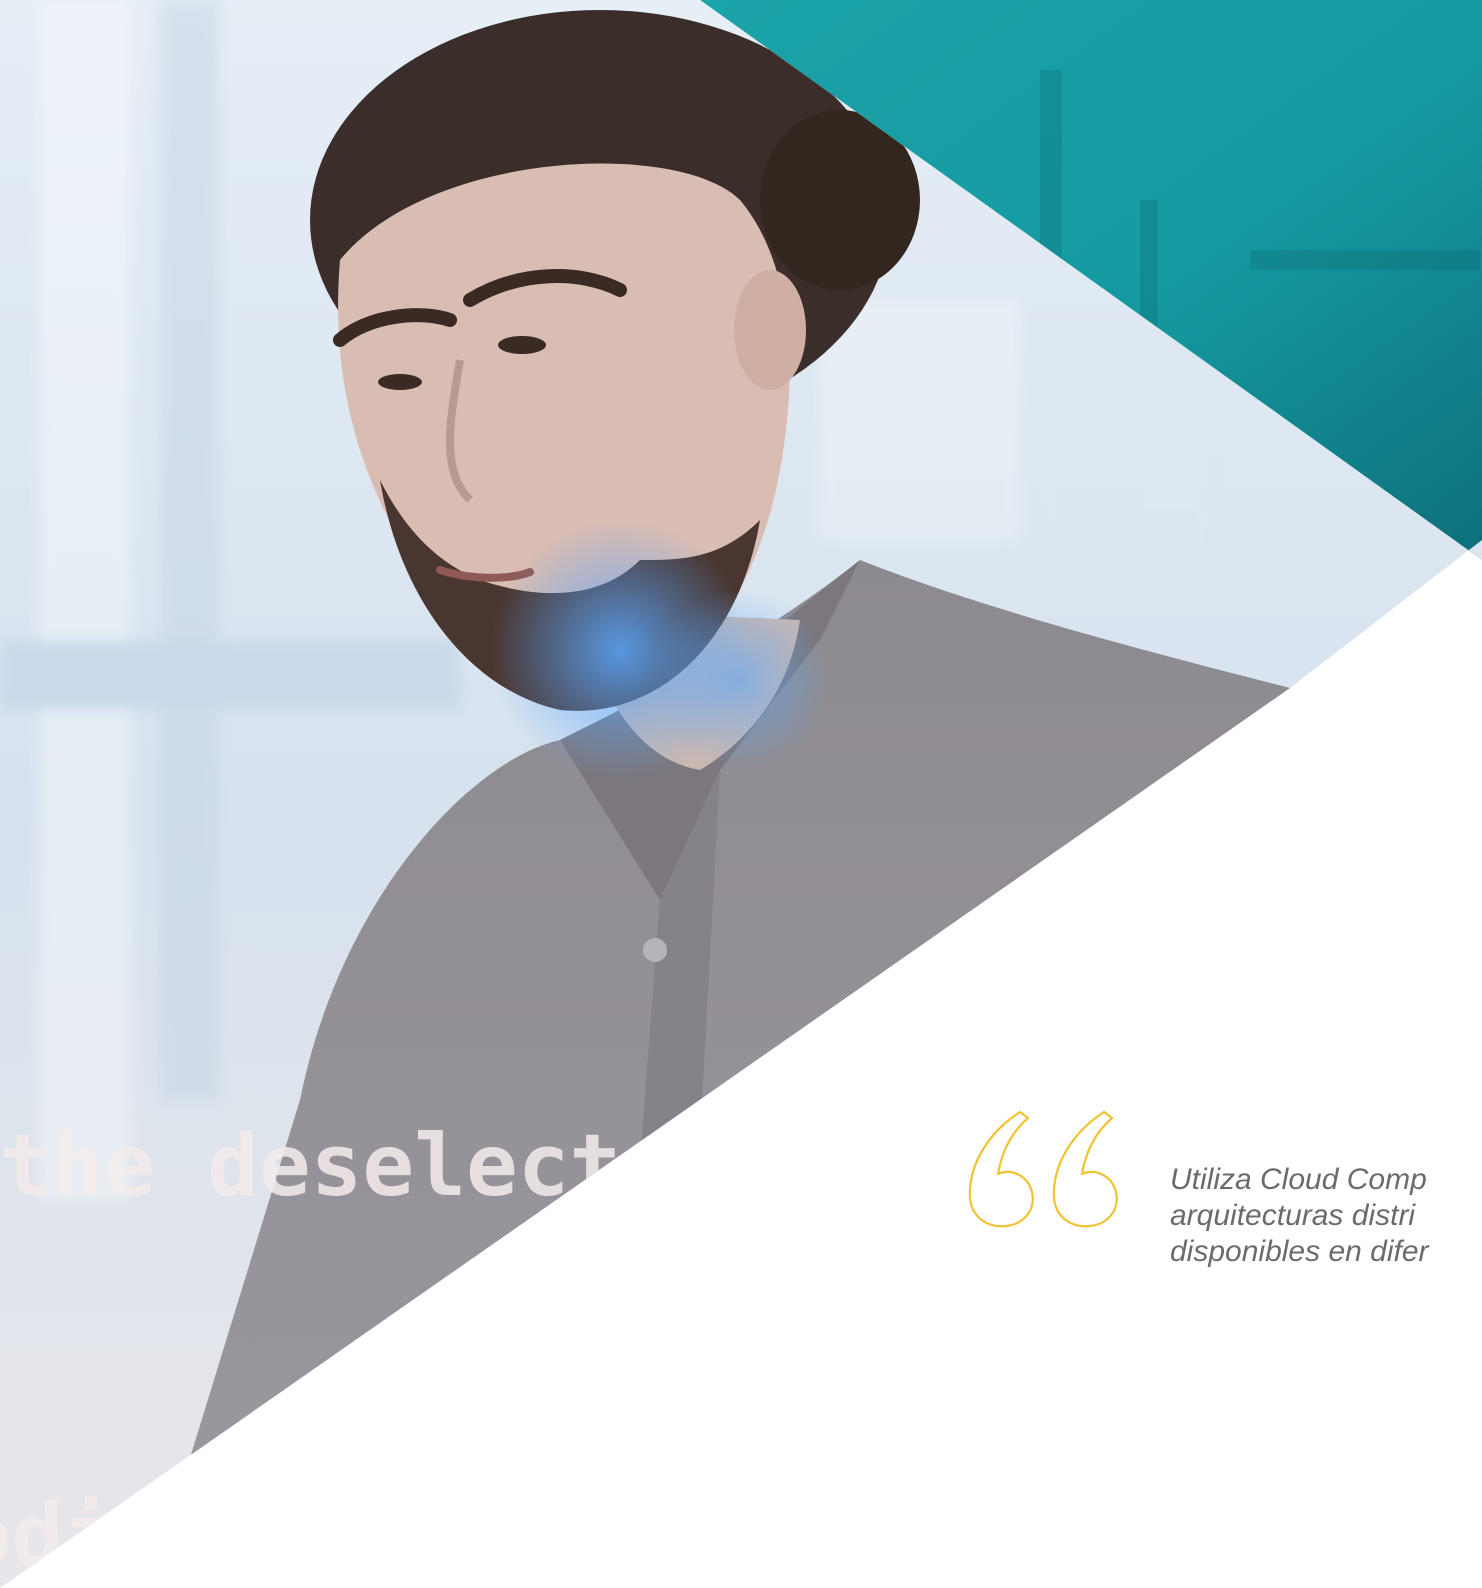 This screenshot has width=1482, height=1588. Describe the element at coordinates (336, 1166) in the screenshot. I see `overlay-code-line-1: the deselecte` at that location.